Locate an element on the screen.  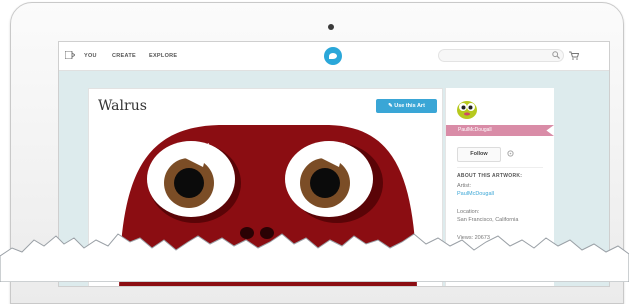
nav-create: CREATE is located at coordinates (124, 56).